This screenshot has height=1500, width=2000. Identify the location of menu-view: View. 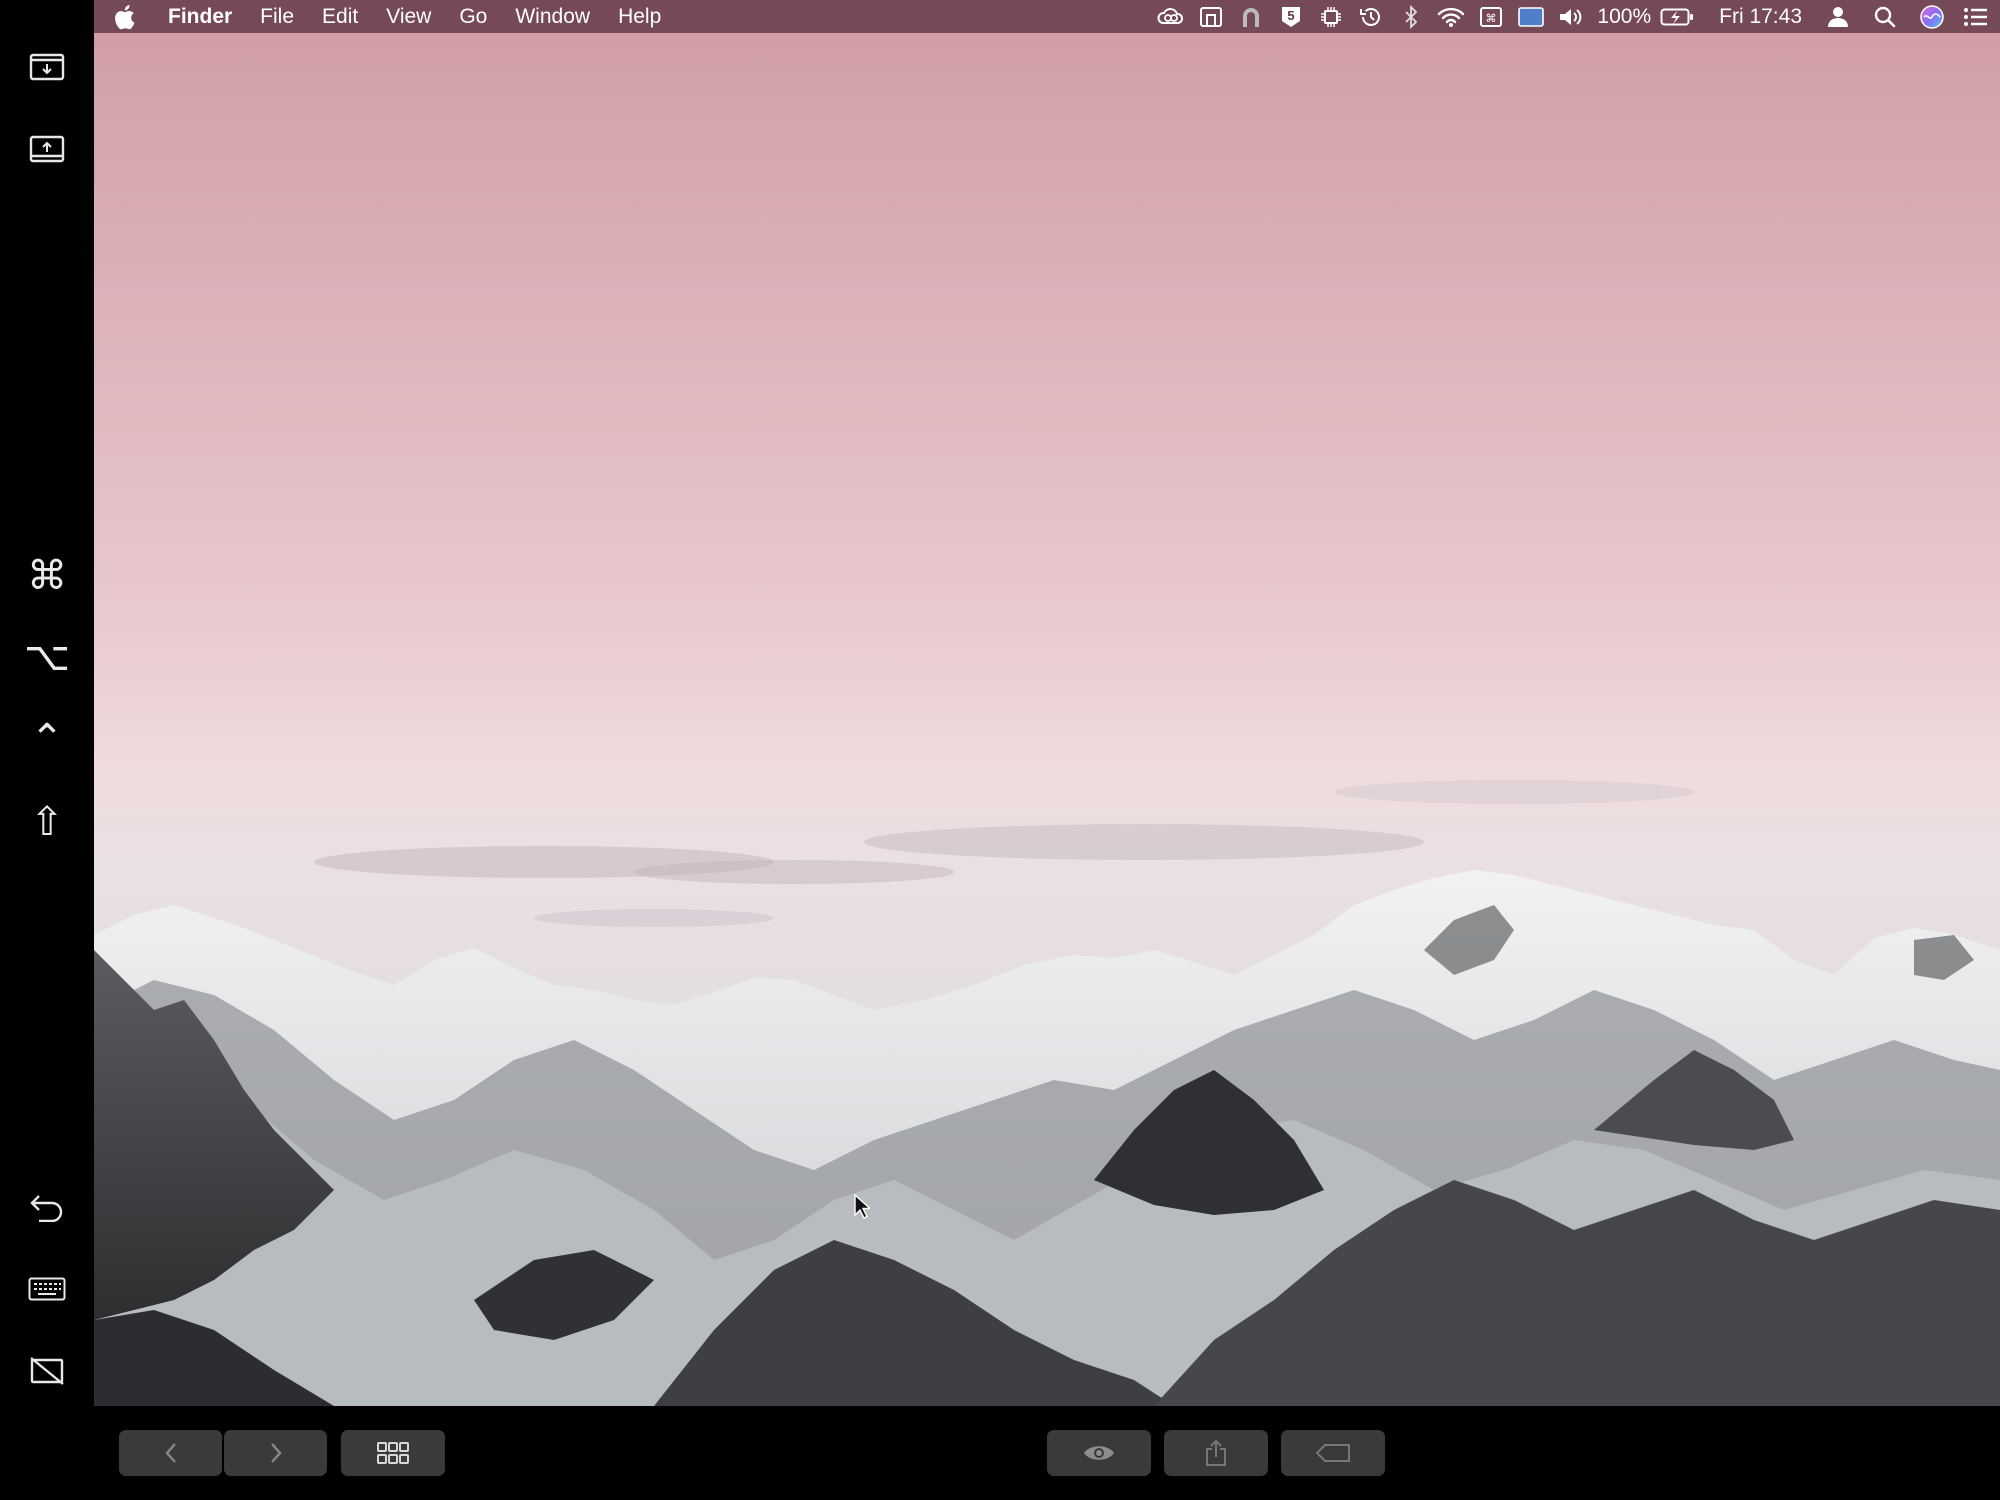
(408, 17).